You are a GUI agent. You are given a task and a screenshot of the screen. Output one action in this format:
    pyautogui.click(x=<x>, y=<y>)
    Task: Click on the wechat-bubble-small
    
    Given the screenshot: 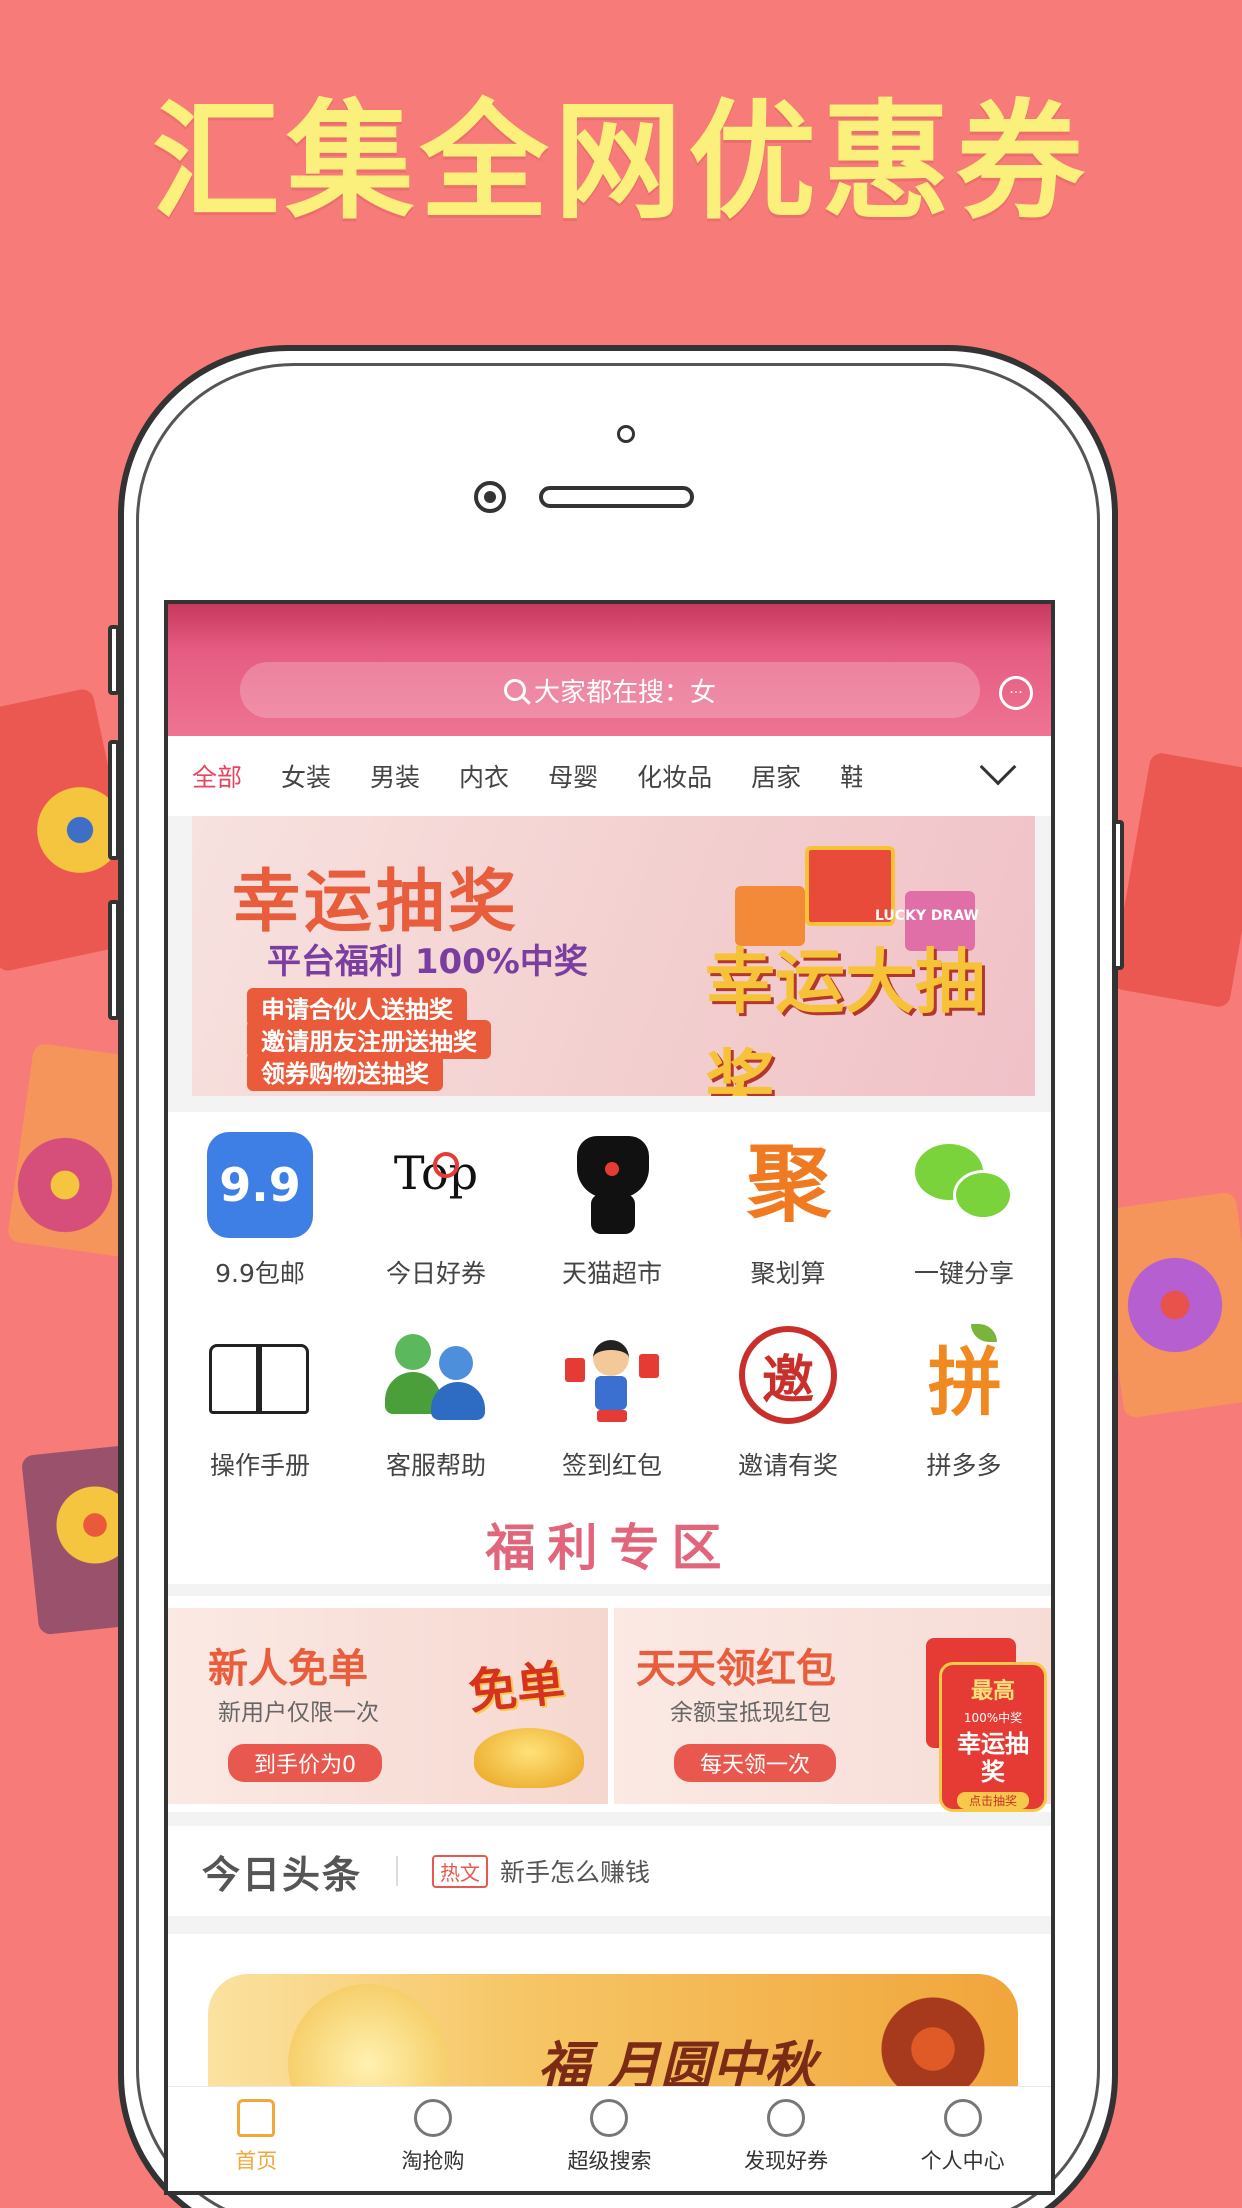 What is the action you would take?
    pyautogui.click(x=983, y=1195)
    